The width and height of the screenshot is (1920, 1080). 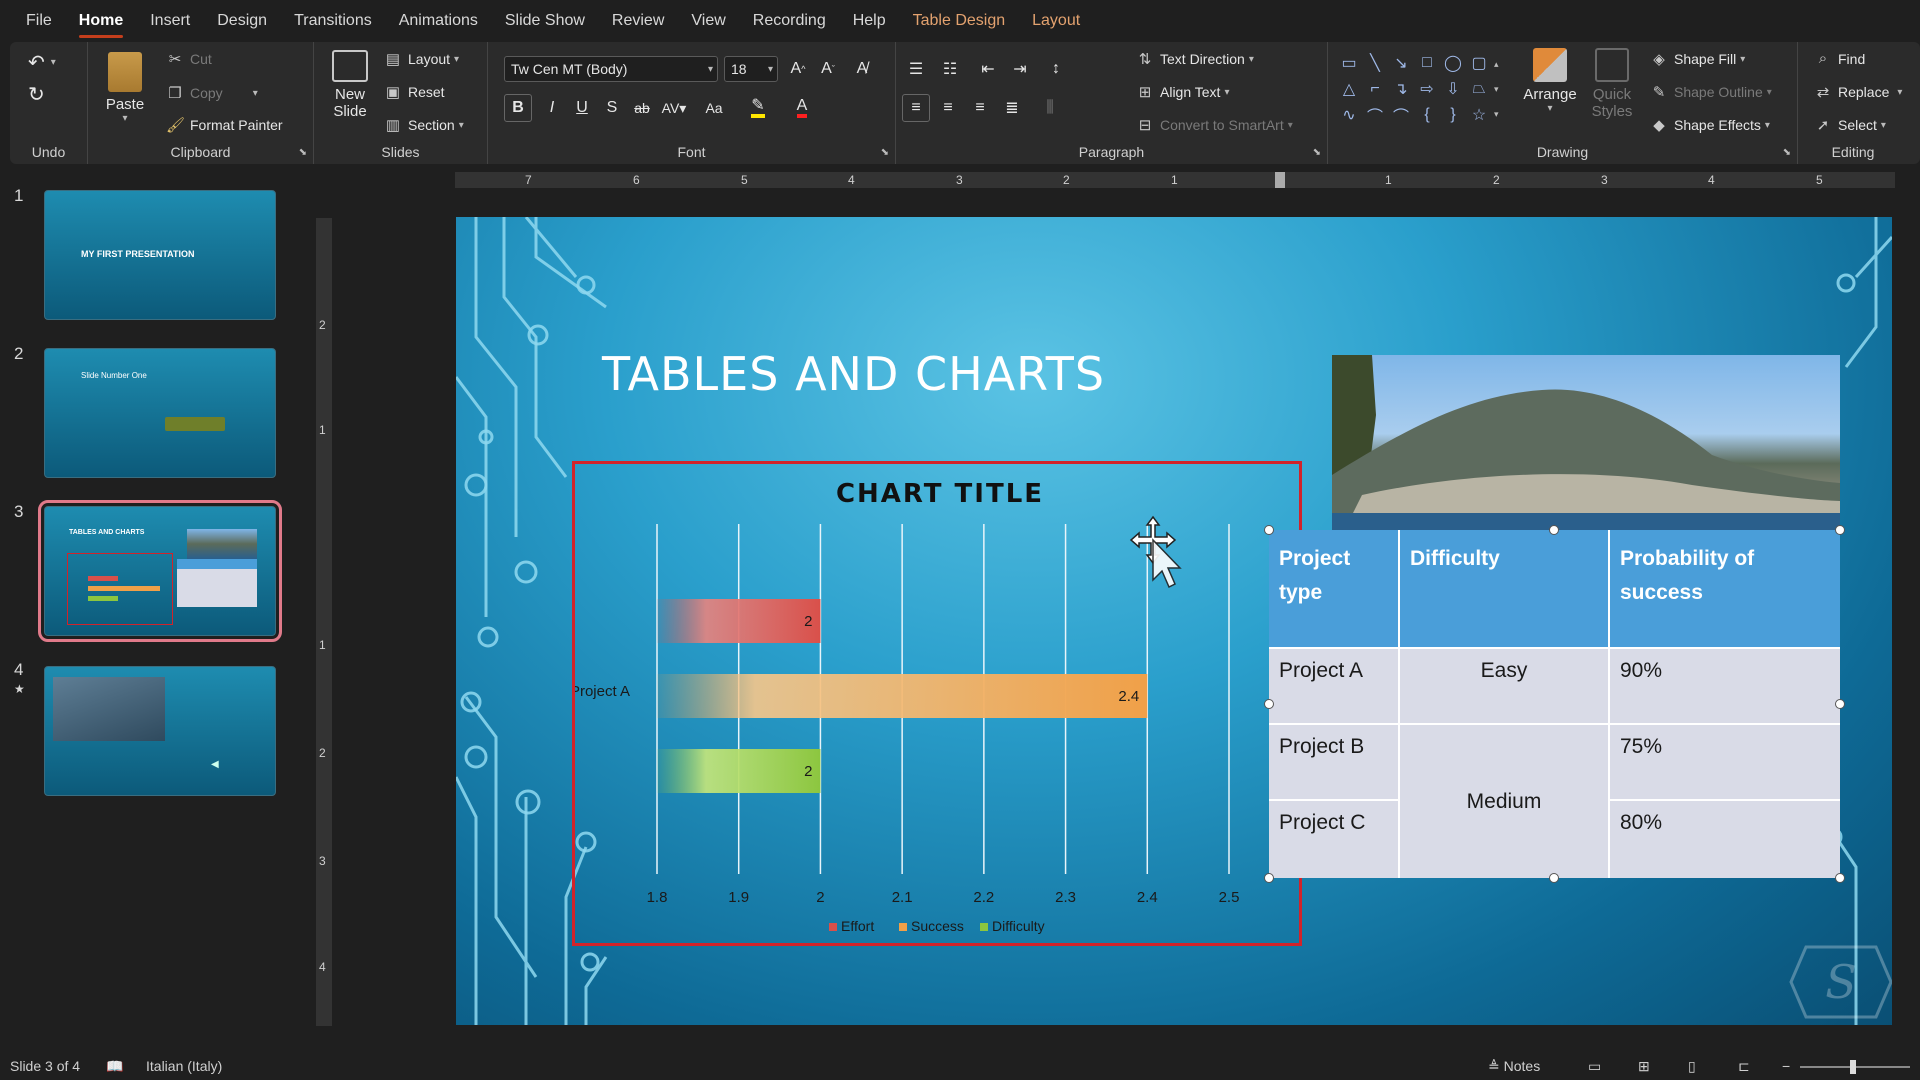 I want to click on vertical-ruler: 2 1 1 2 3 4, so click(x=324, y=622).